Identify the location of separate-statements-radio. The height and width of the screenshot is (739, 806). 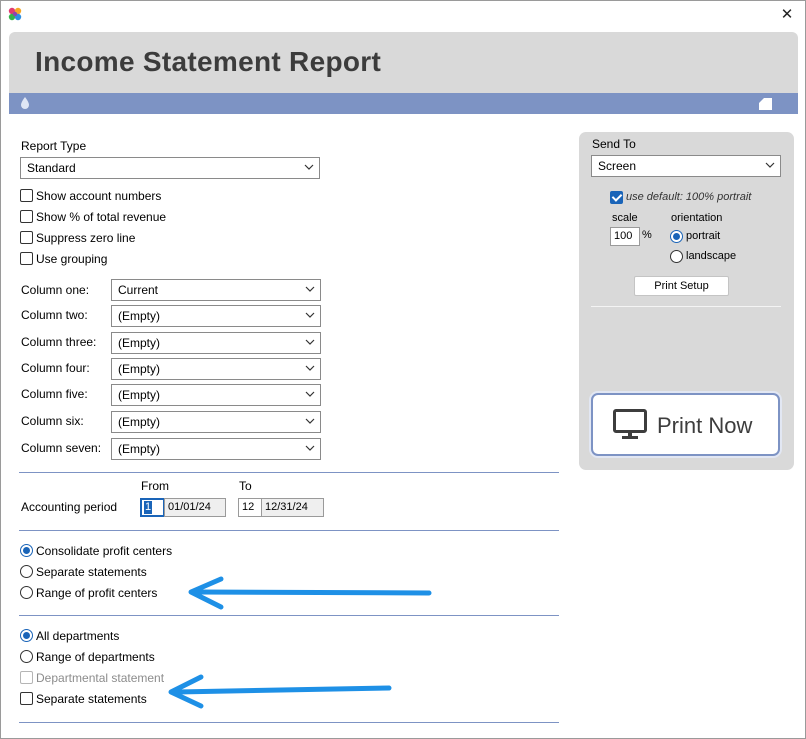
(26, 571).